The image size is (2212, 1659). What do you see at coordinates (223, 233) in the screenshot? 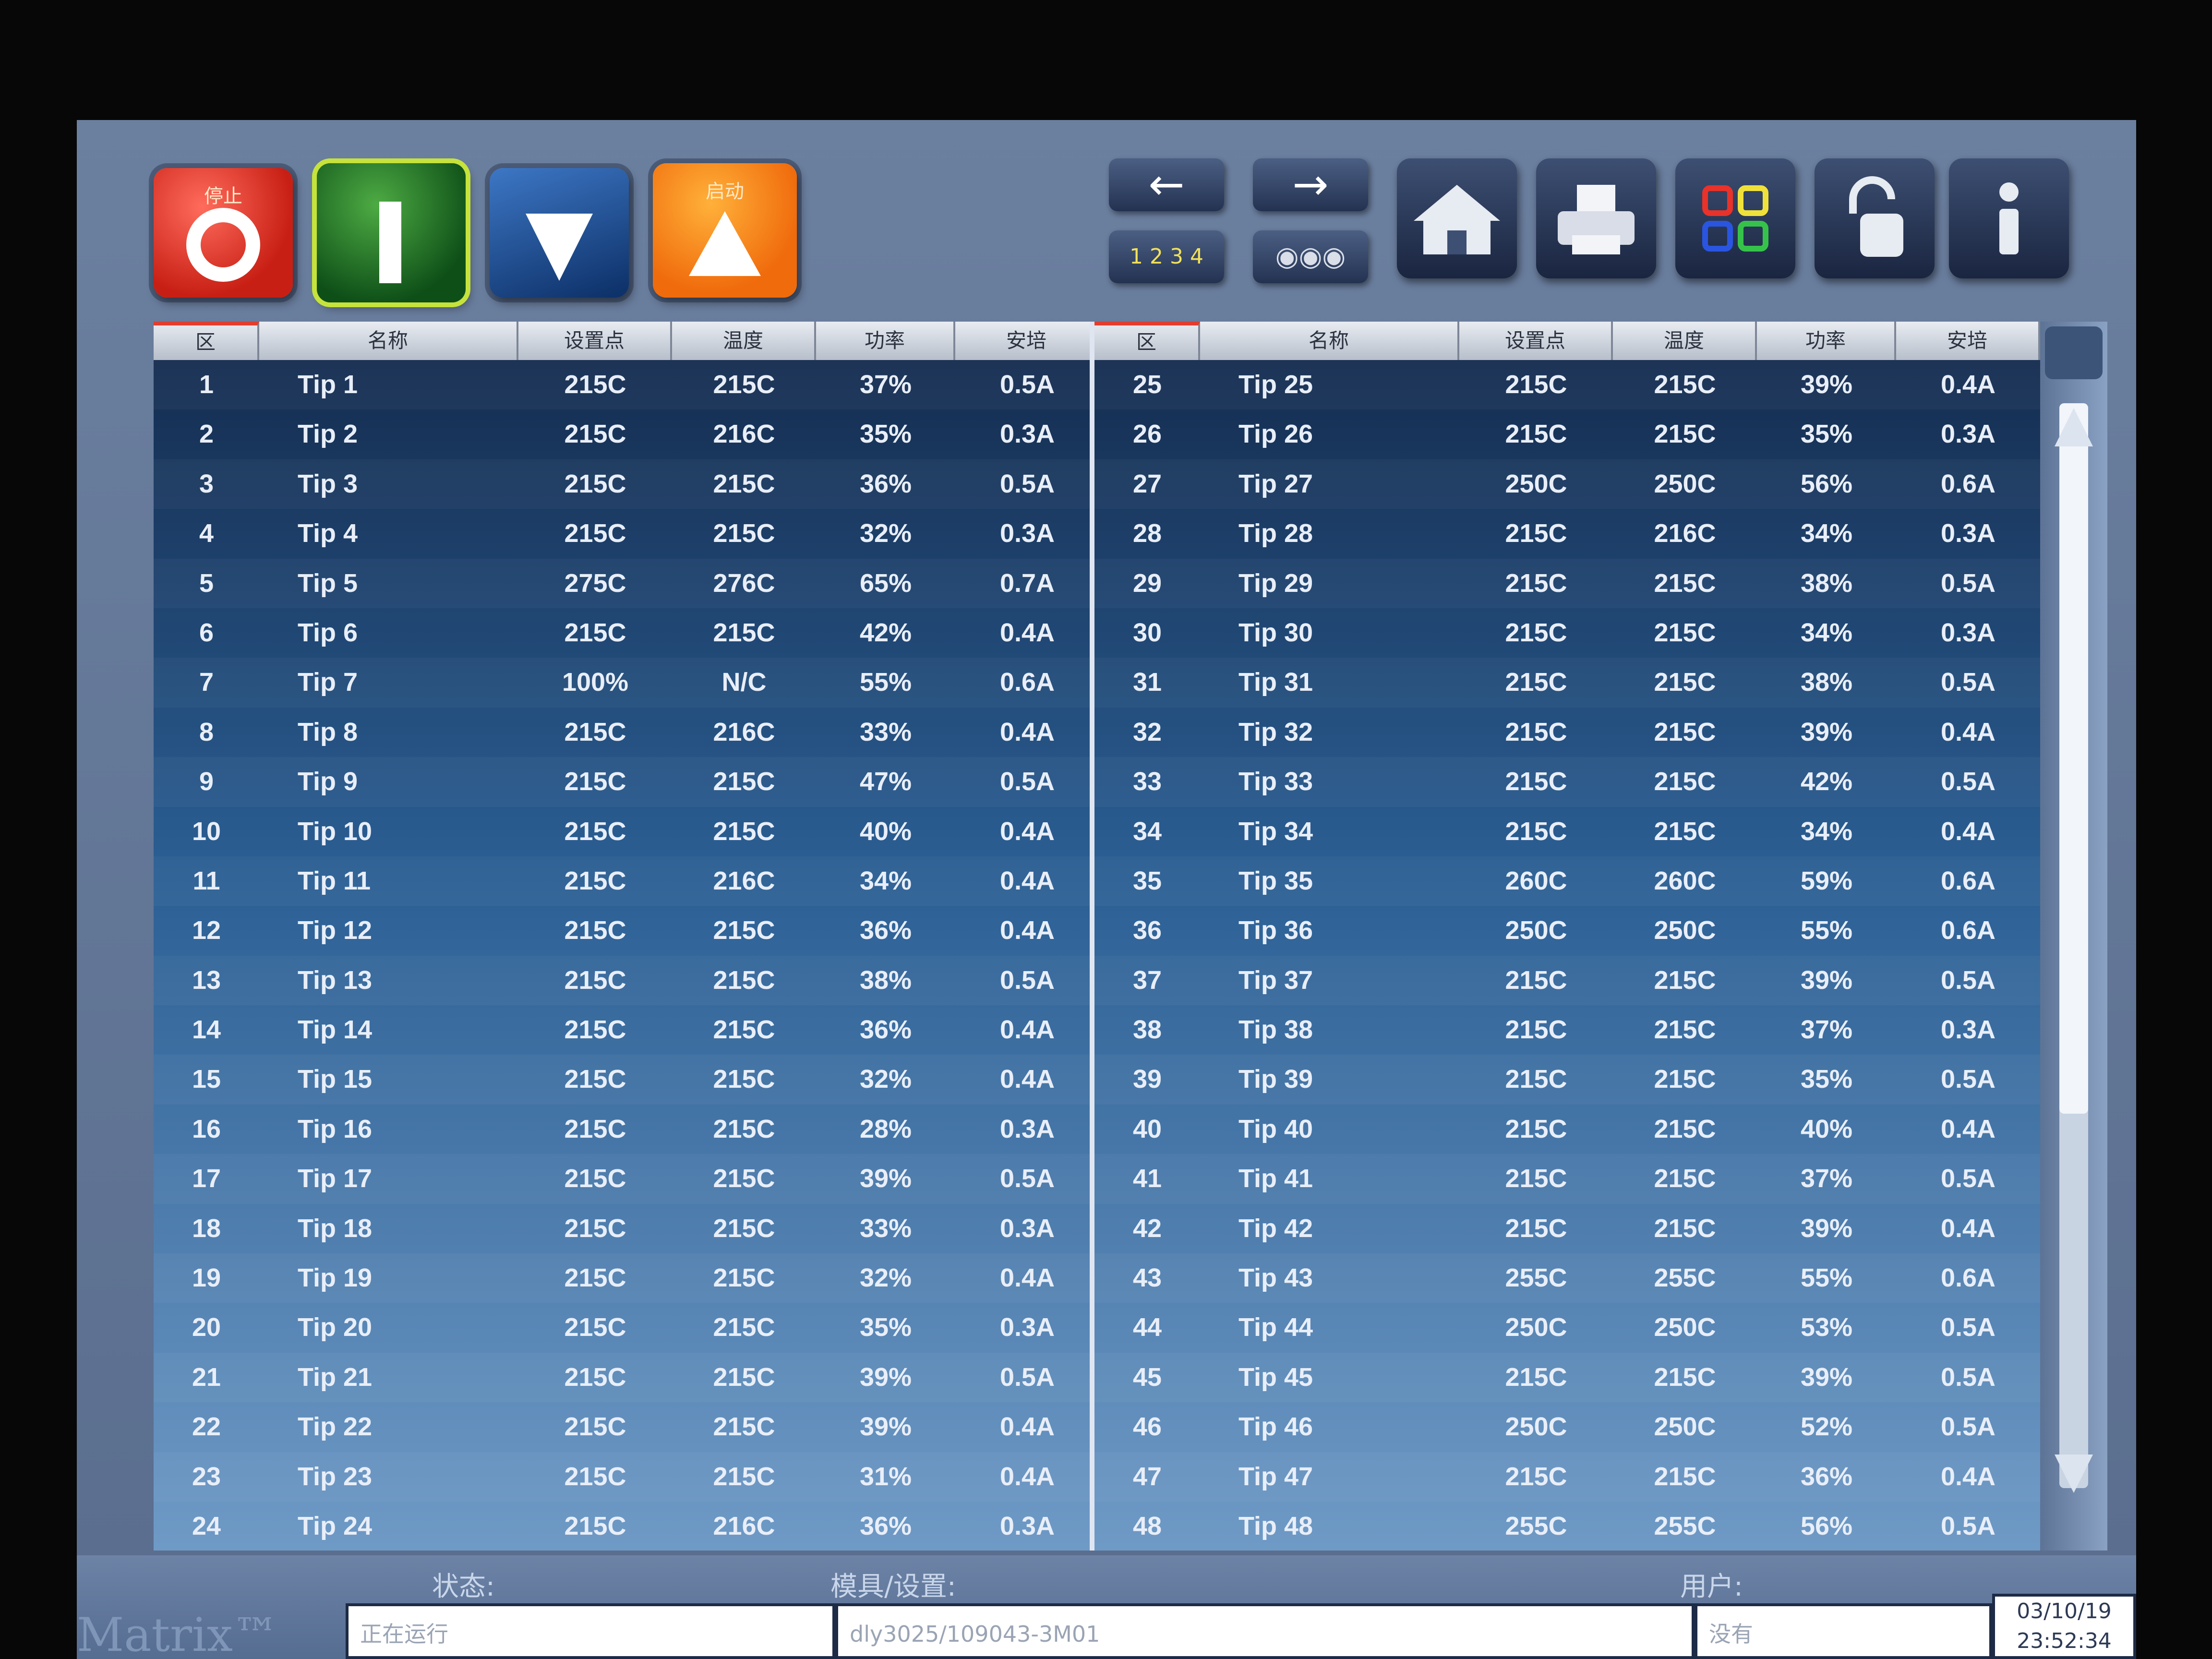
I see `stop-button: 停止` at bounding box center [223, 233].